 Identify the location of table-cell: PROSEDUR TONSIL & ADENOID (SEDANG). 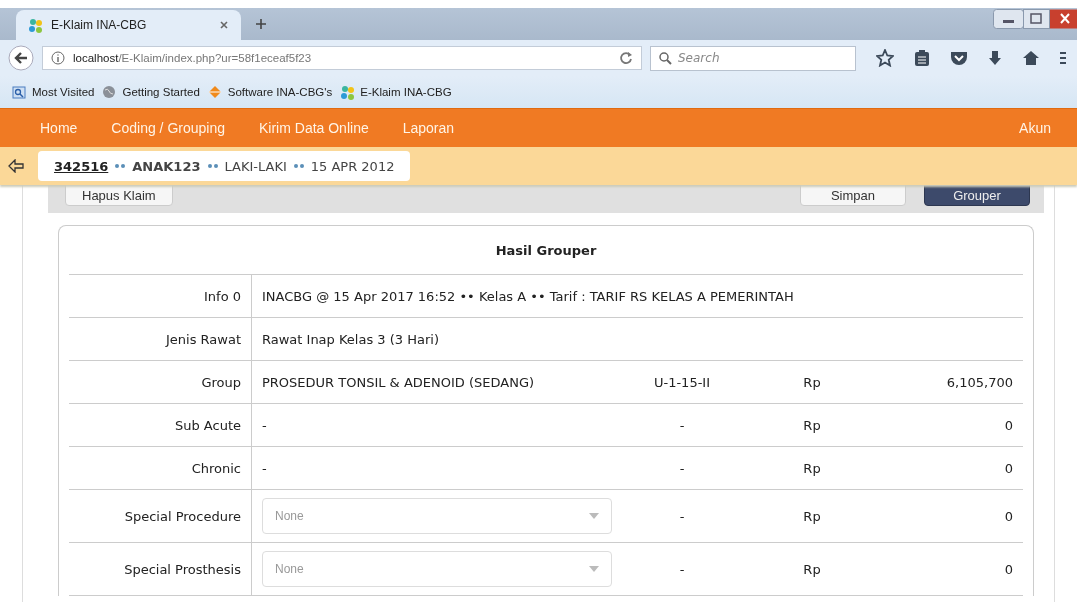
(398, 382).